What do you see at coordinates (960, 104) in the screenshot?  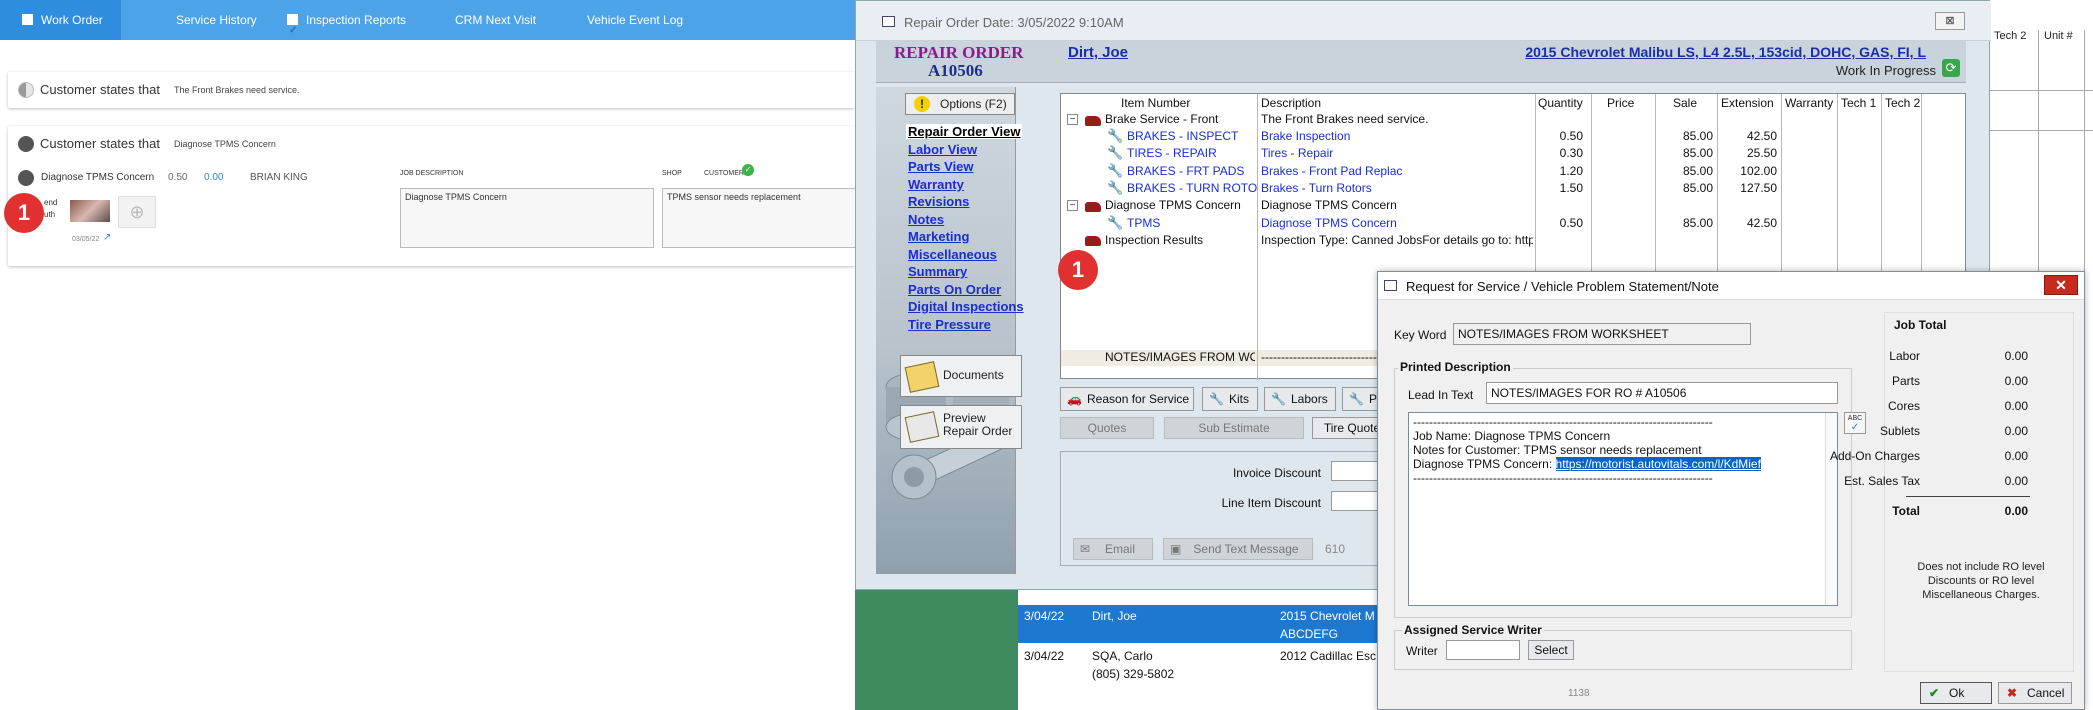 I see `options-button: ! Options (F2)` at bounding box center [960, 104].